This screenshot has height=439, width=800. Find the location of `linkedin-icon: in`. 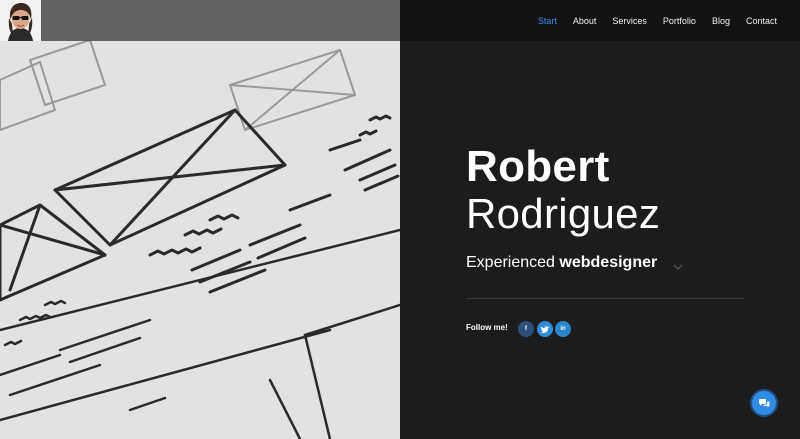

linkedin-icon: in is located at coordinates (563, 329).